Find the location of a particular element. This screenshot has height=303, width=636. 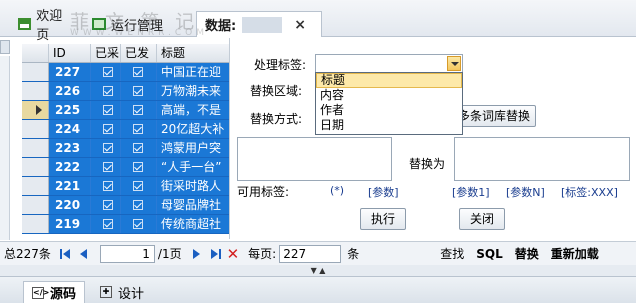

header-selector is located at coordinates (35, 53).